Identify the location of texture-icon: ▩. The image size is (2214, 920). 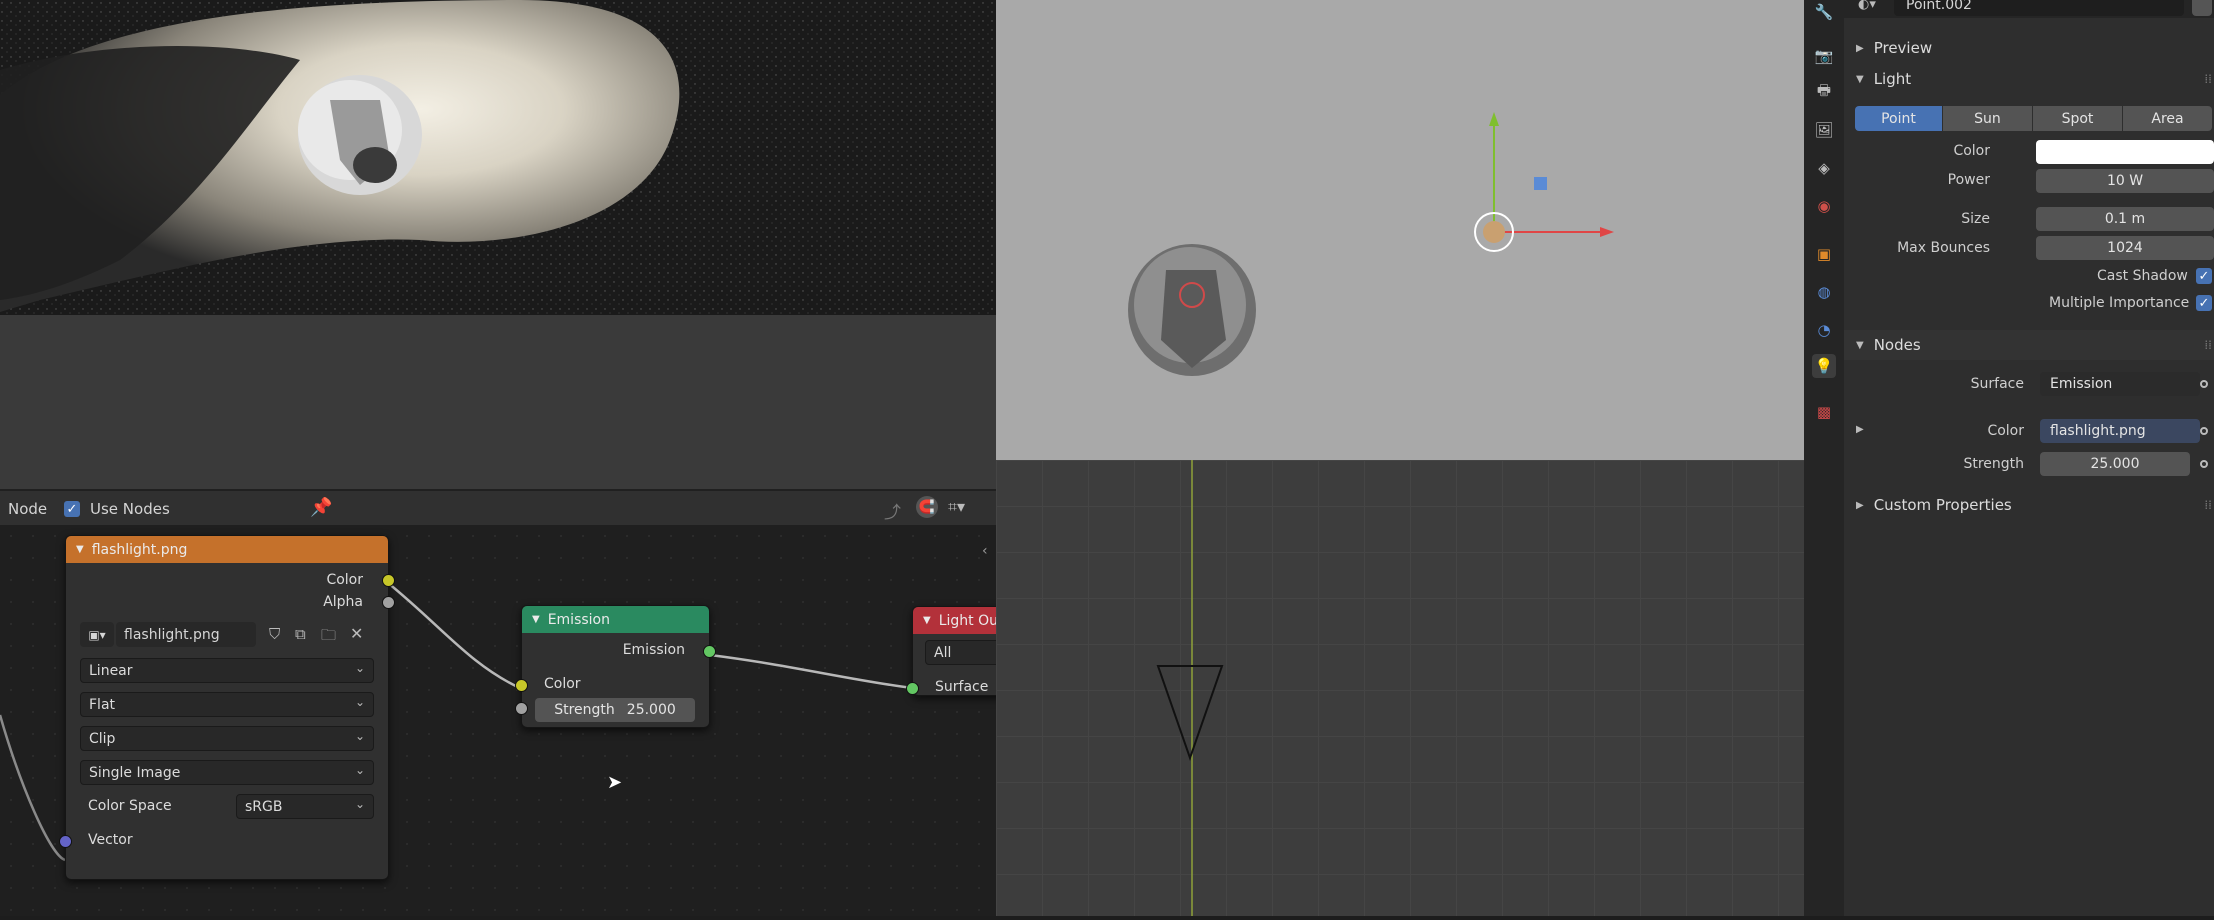
(1824, 412).